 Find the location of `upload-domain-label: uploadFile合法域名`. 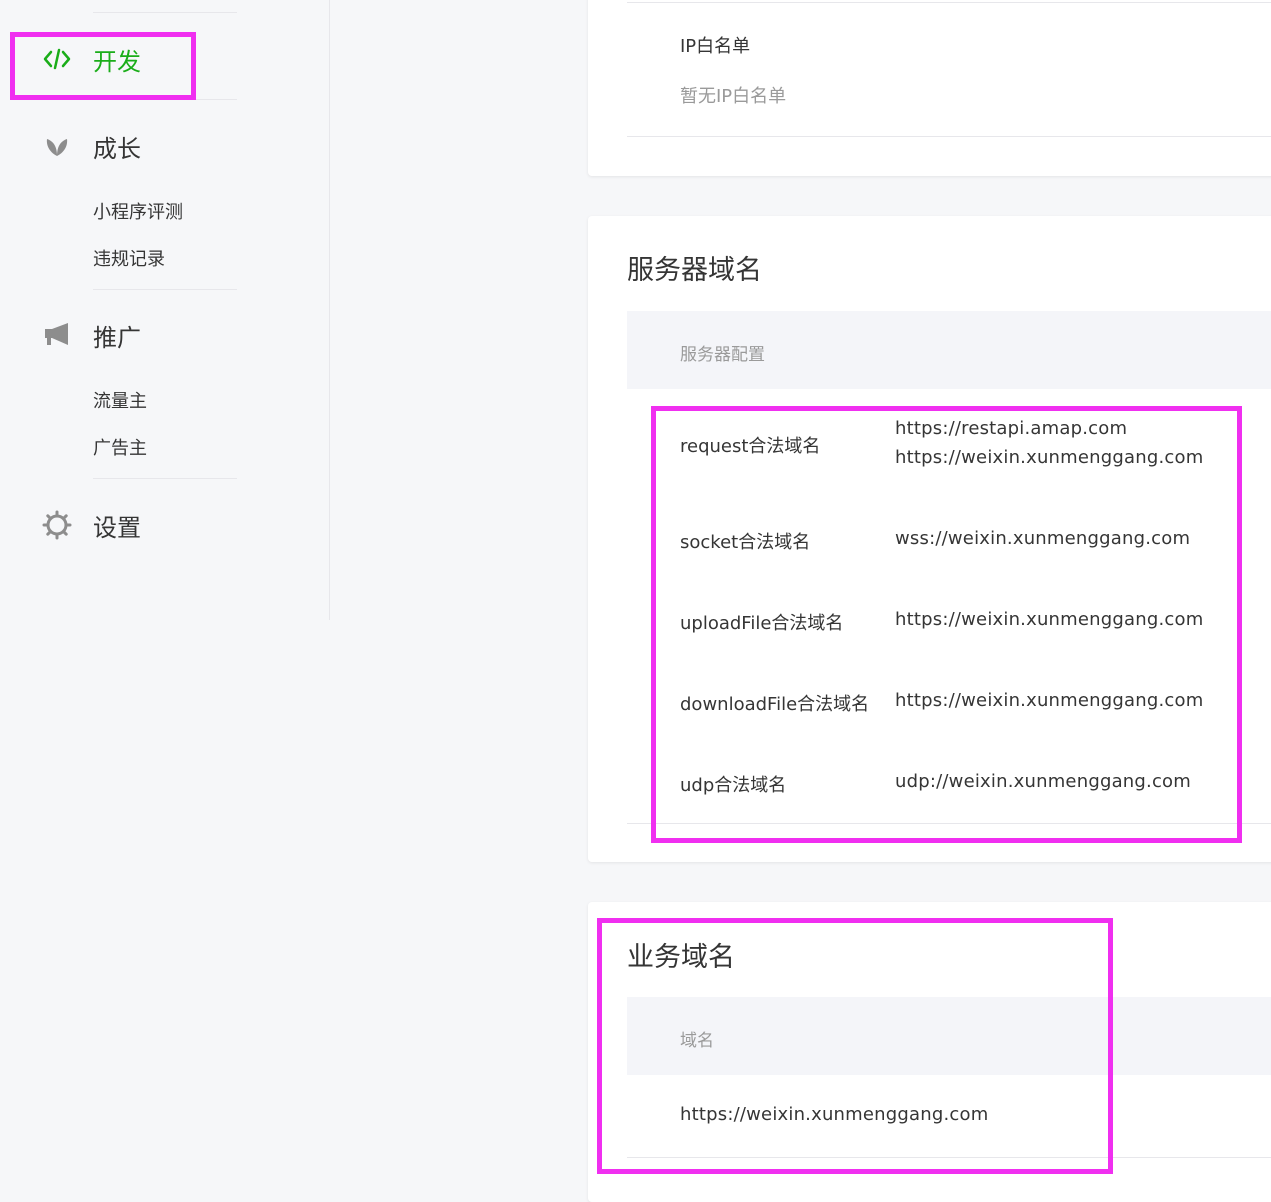

upload-domain-label: uploadFile合法域名 is located at coordinates (762, 623).